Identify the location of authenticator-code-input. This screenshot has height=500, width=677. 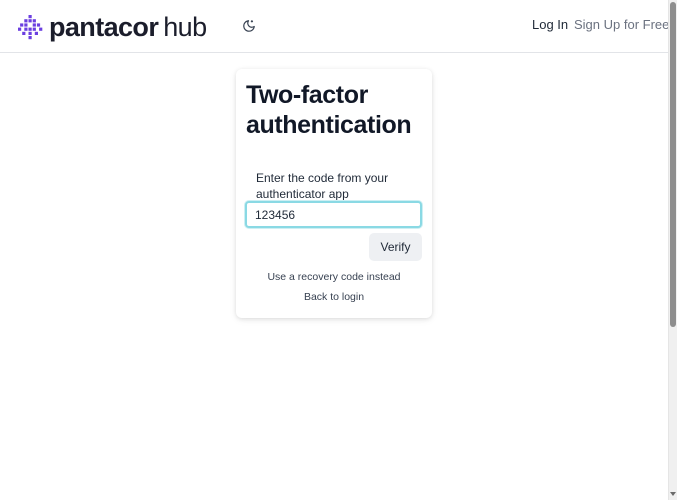
(333, 214).